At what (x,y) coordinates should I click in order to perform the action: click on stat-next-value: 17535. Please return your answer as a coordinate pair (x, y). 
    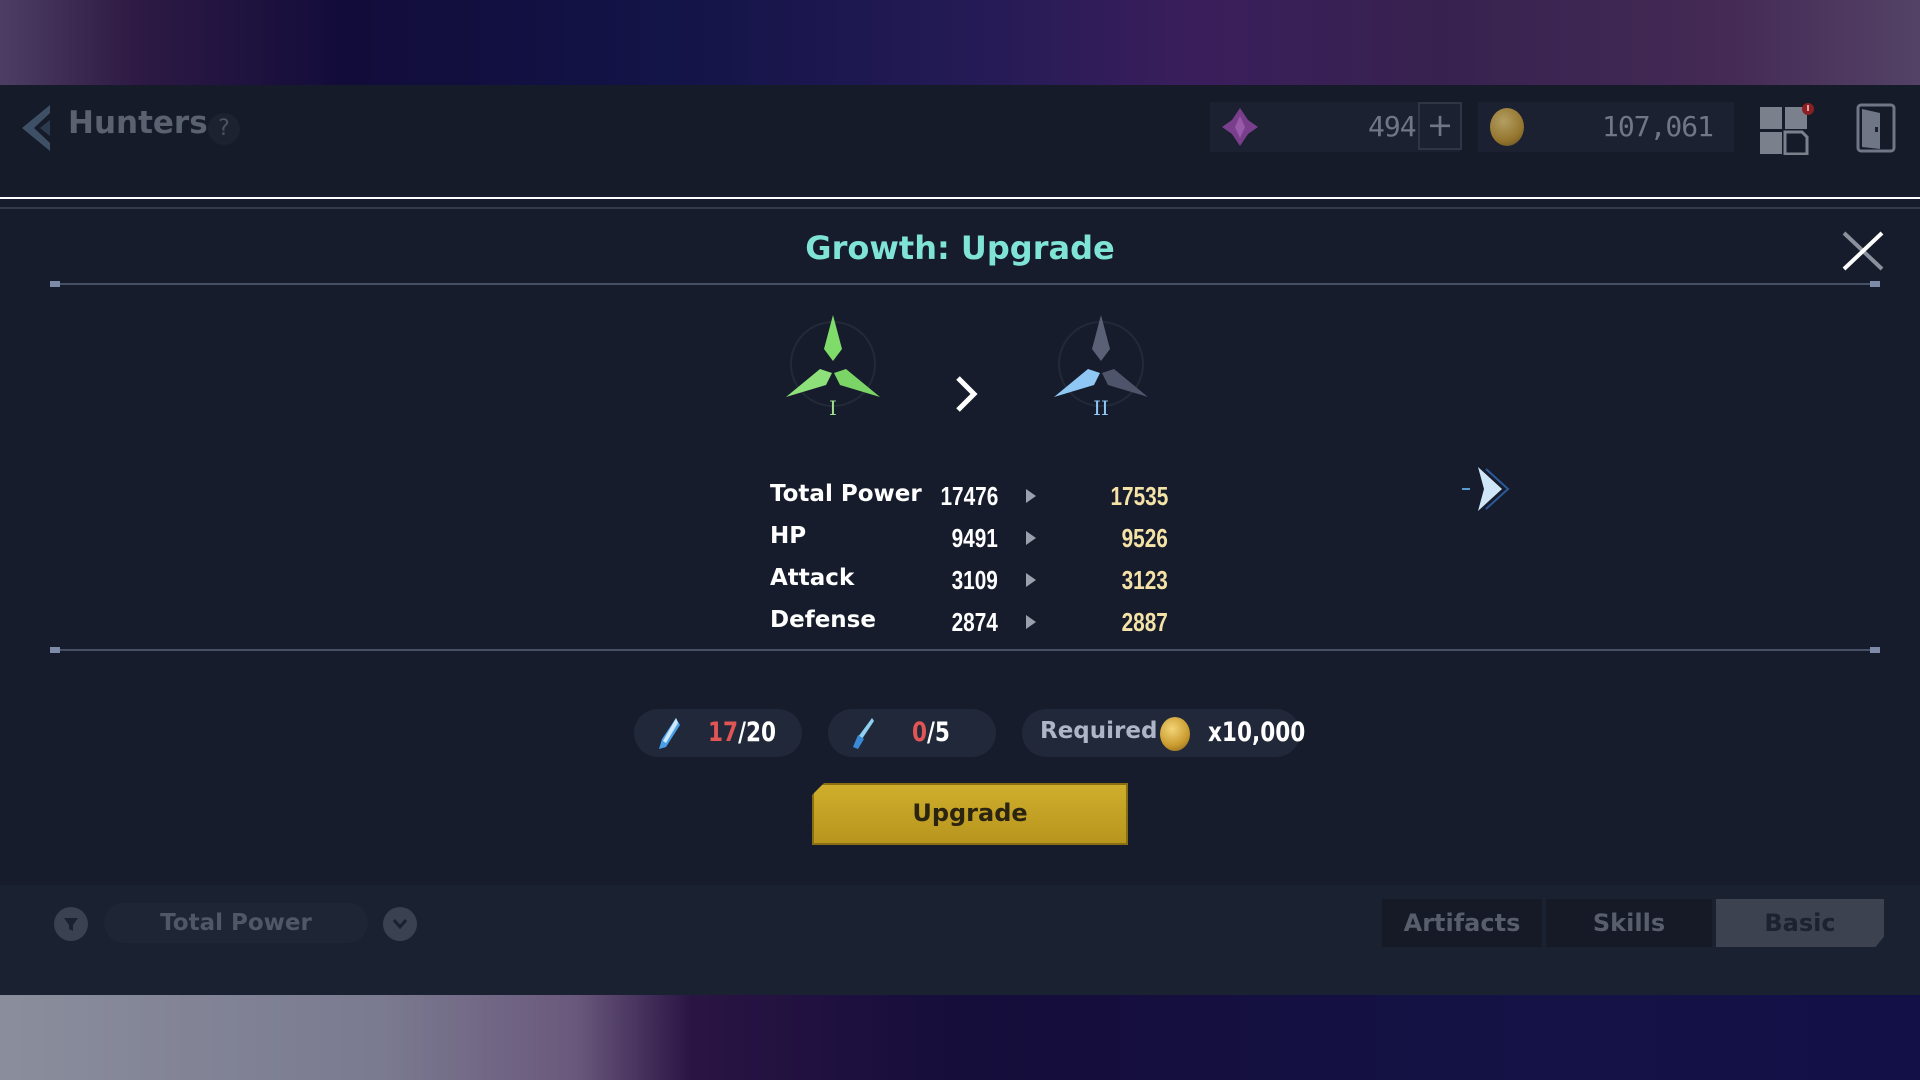
    Looking at the image, I should click on (1139, 496).